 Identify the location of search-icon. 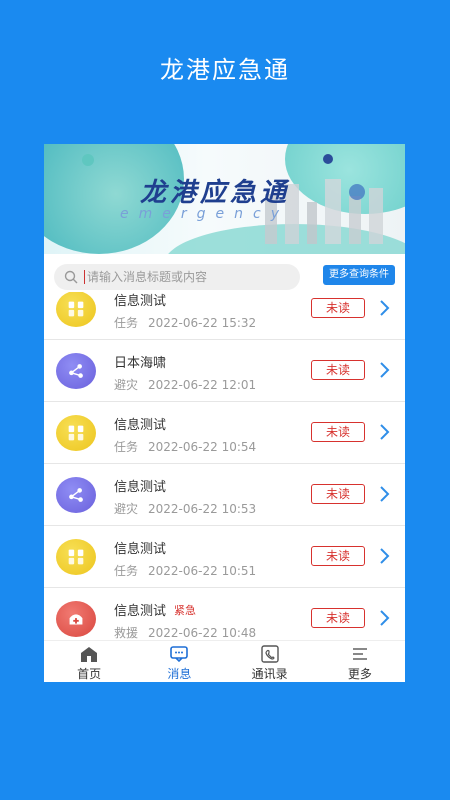
(71, 277).